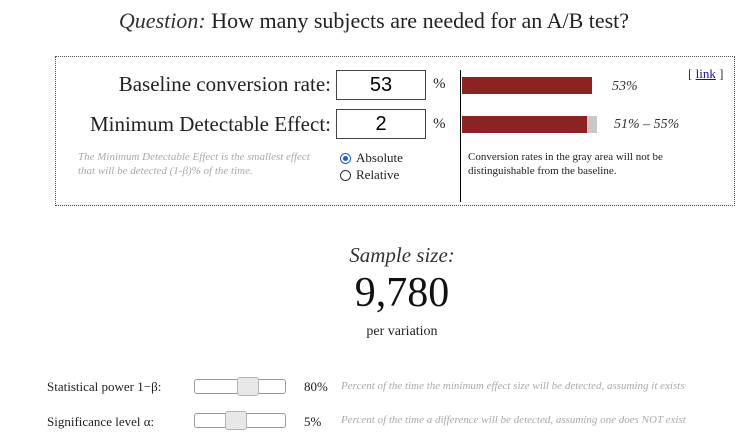 The width and height of the screenshot is (748, 437). Describe the element at coordinates (625, 86) in the screenshot. I see `baseline-bar-value: 53%` at that location.